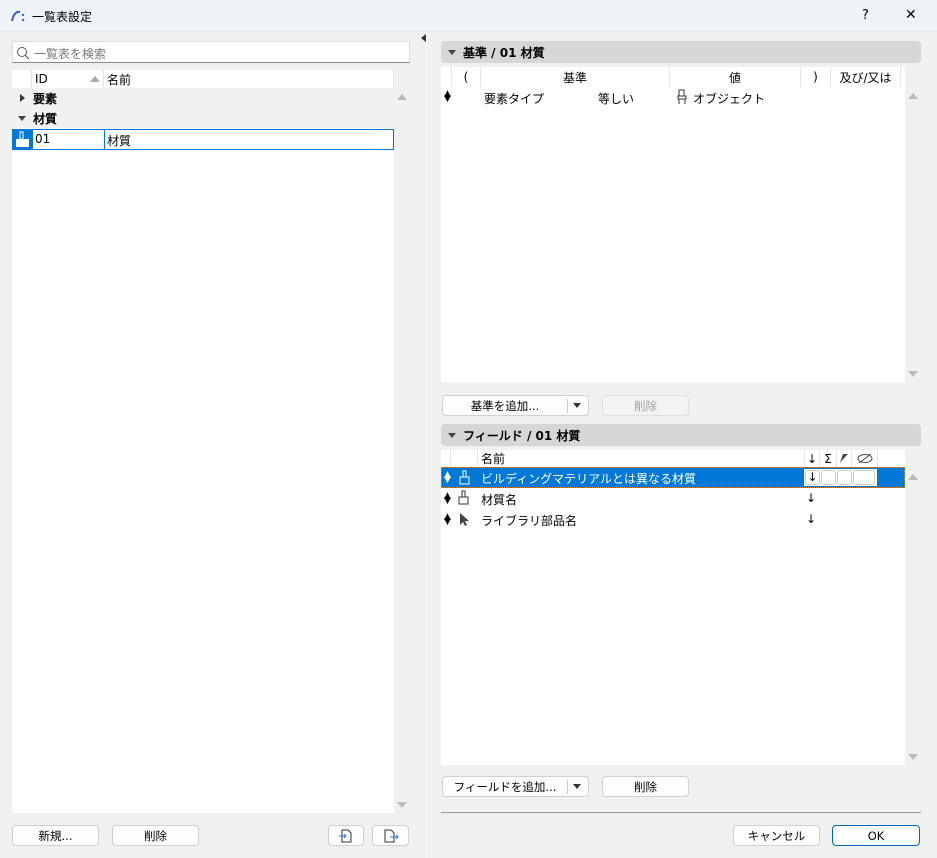 The width and height of the screenshot is (937, 858). Describe the element at coordinates (681, 52) in the screenshot. I see `criteria-section-header: 基準 / 01 材質` at that location.